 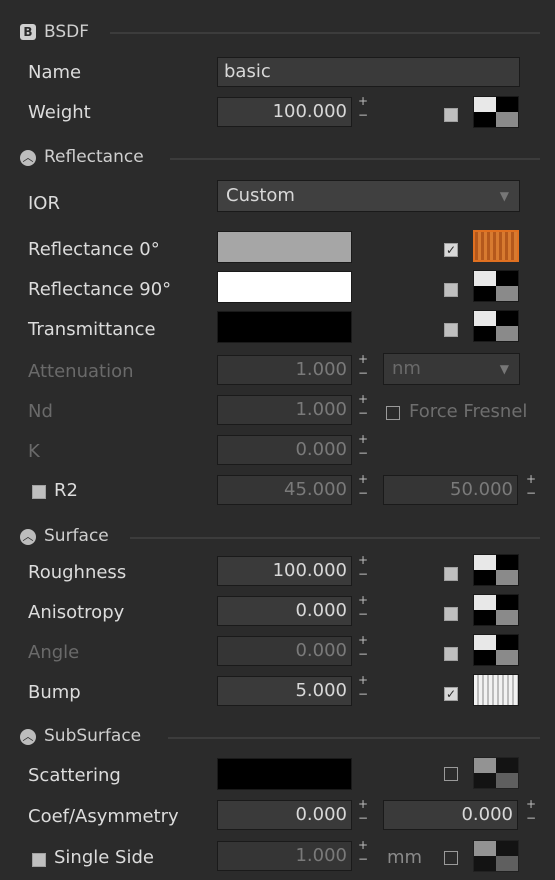 What do you see at coordinates (74, 775) in the screenshot?
I see `scattering-label: Scattering` at bounding box center [74, 775].